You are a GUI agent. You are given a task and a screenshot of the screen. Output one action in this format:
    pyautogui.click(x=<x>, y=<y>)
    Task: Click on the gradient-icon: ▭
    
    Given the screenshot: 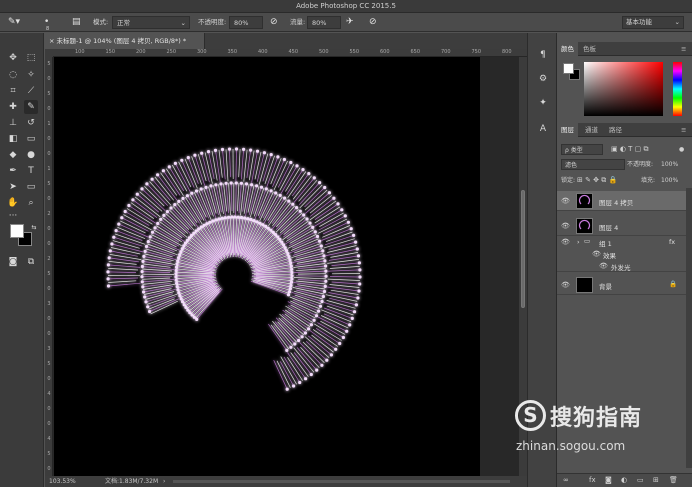 What is the action you would take?
    pyautogui.click(x=31, y=139)
    